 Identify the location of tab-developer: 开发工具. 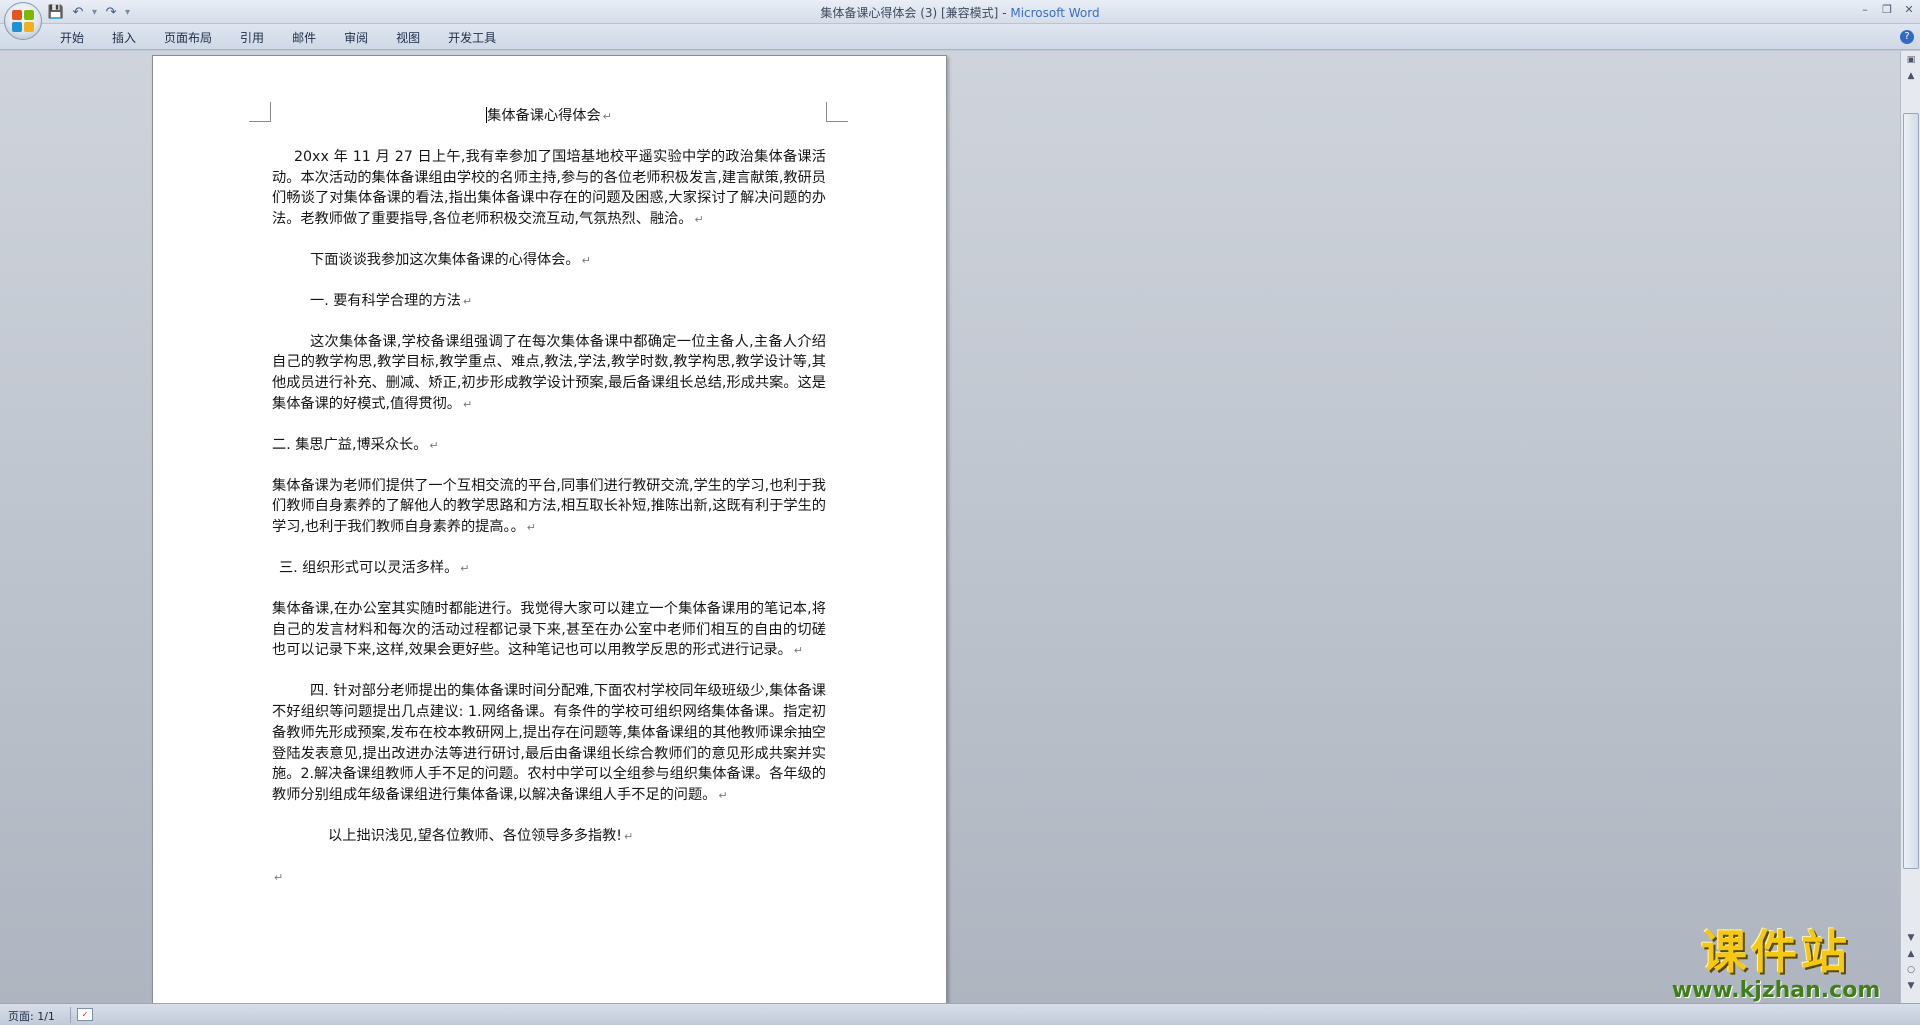
(472, 38).